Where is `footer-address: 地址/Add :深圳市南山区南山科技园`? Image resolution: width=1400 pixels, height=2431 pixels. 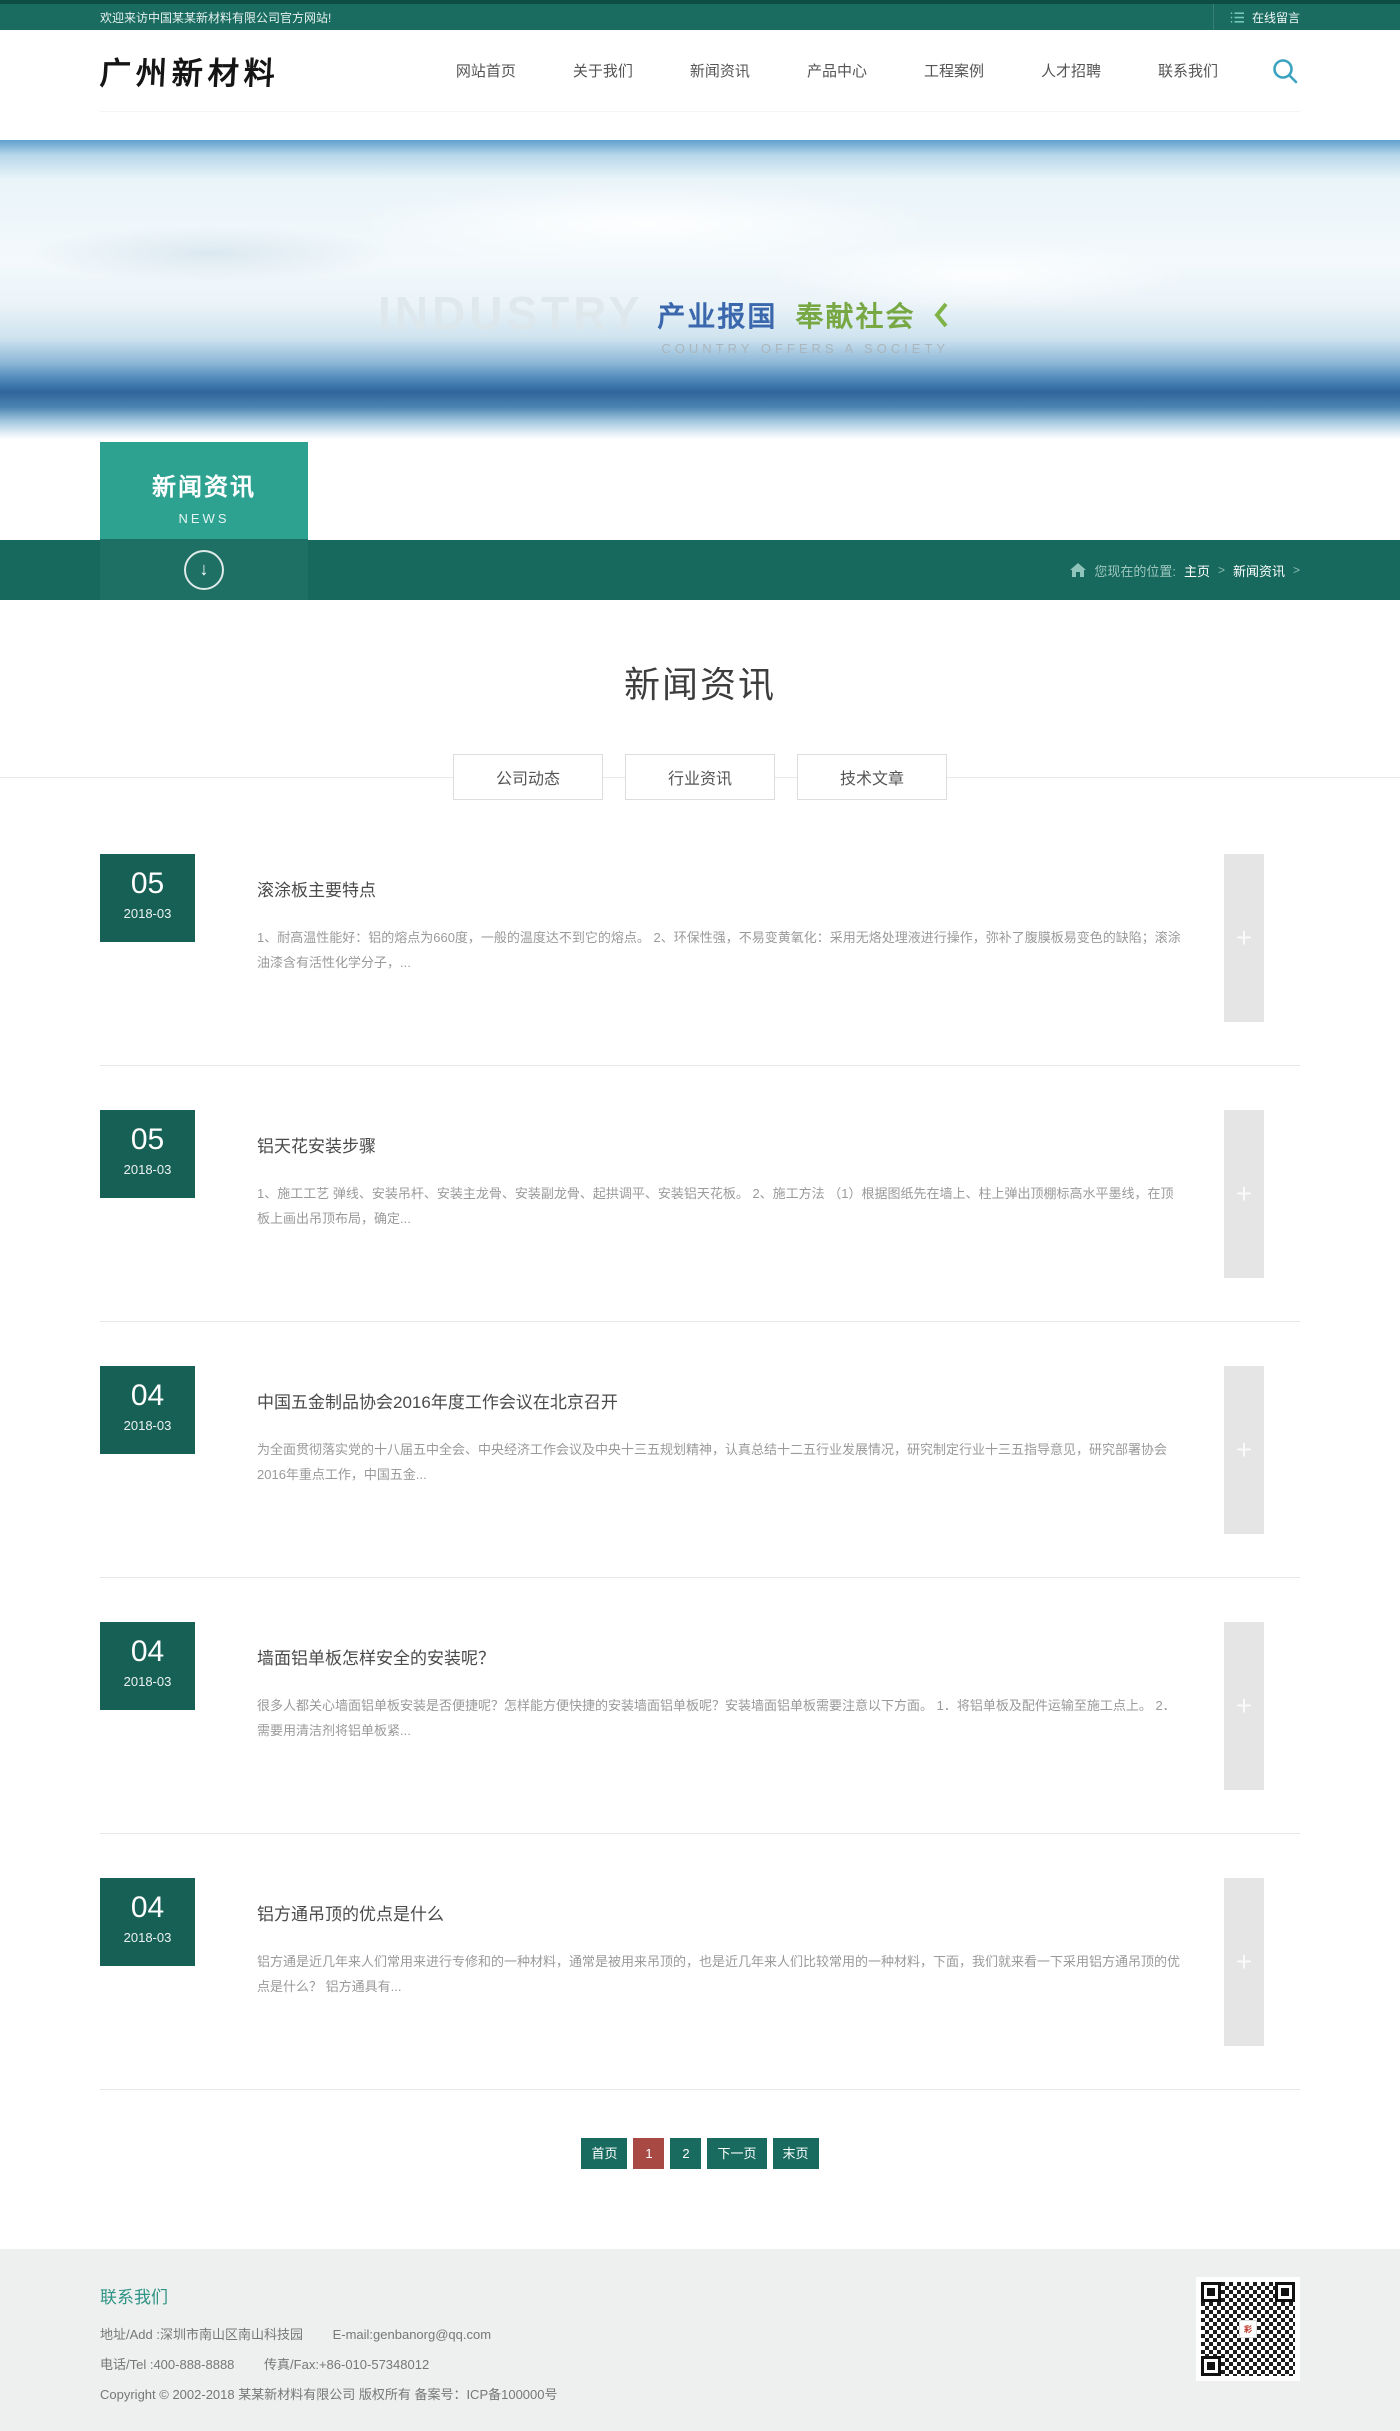
footer-address: 地址/Add :深圳市南山区南山科技园 is located at coordinates (201, 2334).